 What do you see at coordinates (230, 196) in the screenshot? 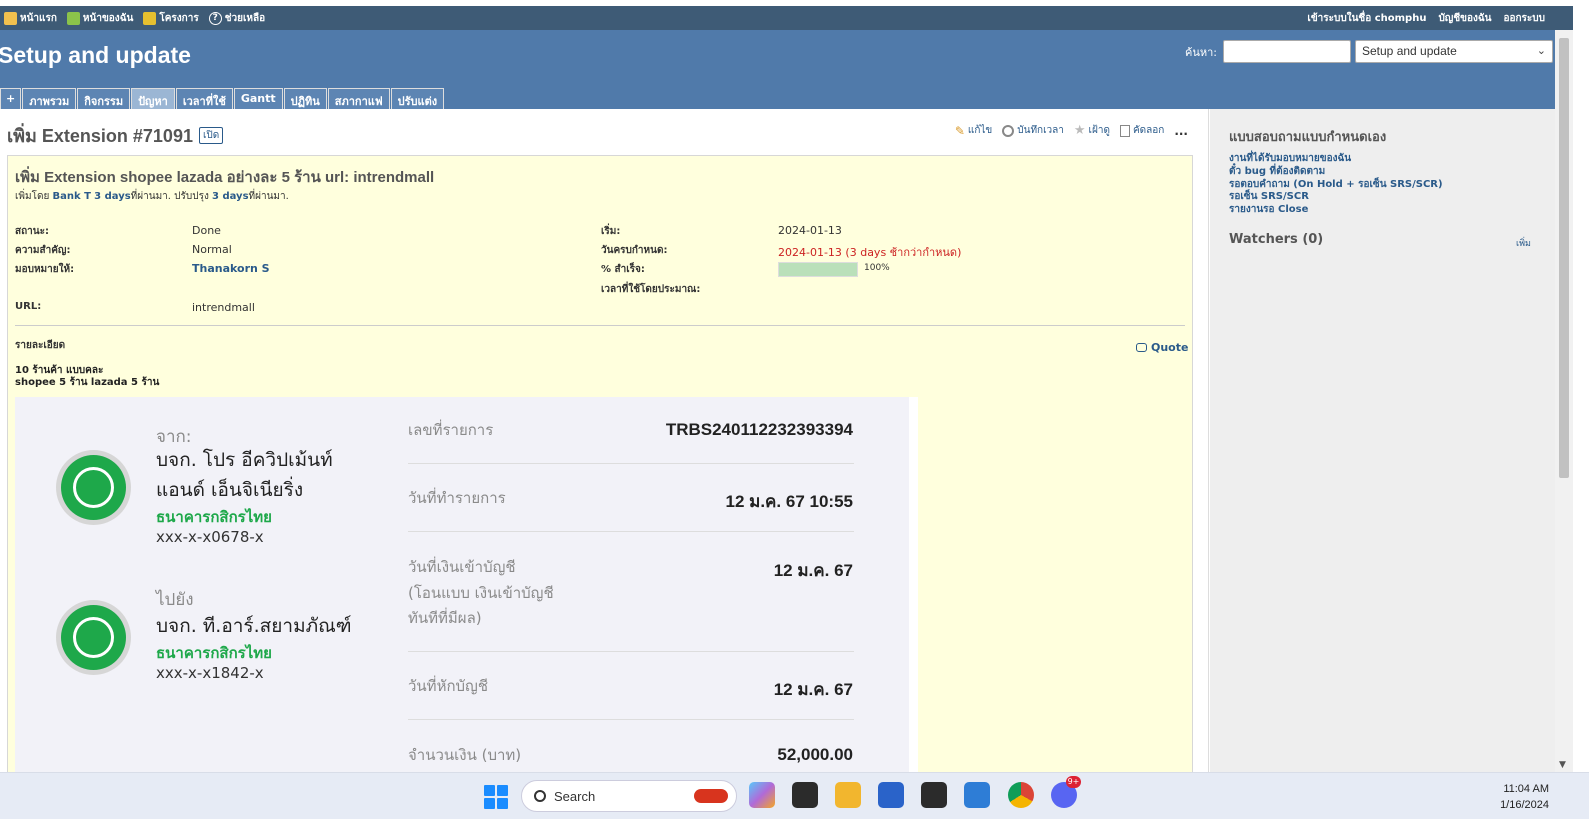
I see `updated-ago-link: 3 days` at bounding box center [230, 196].